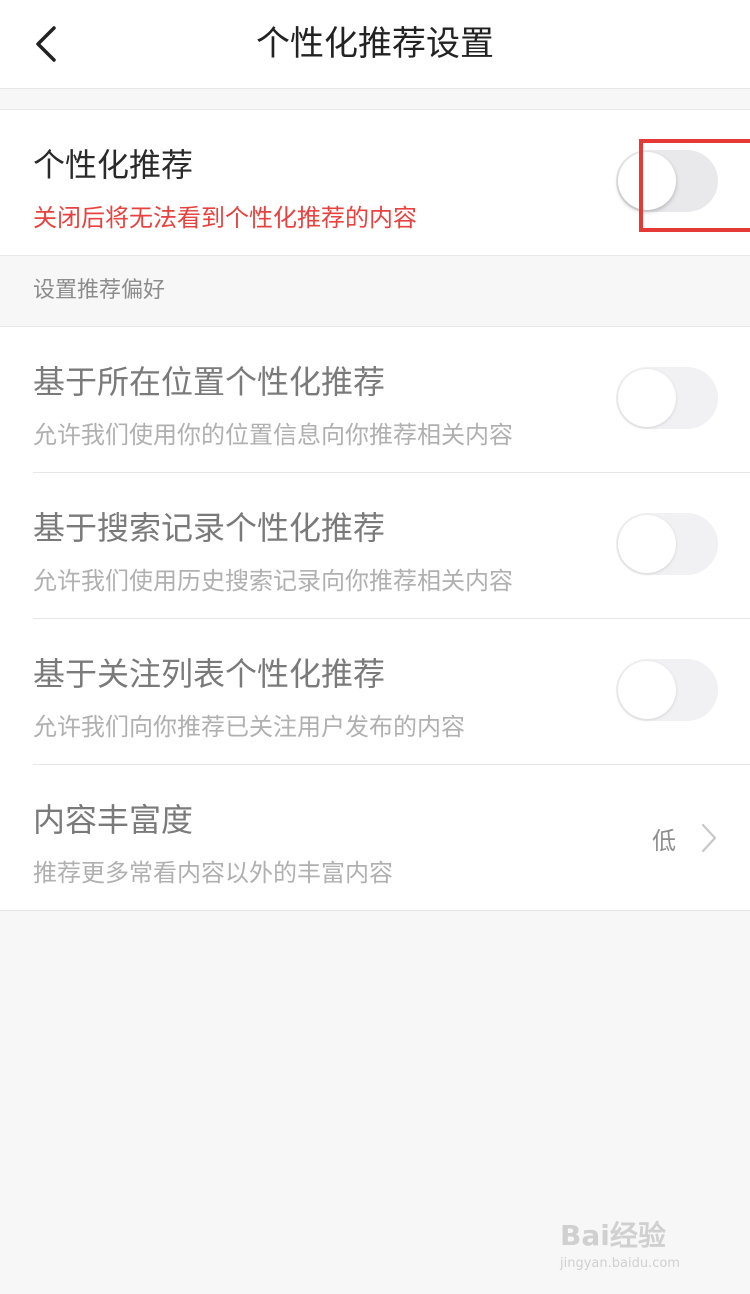 Image resolution: width=750 pixels, height=1294 pixels. Describe the element at coordinates (391, 837) in the screenshot. I see `content-richness-row: 内容丰富度 推荐更多常看内容以外的丰富内容 低` at that location.